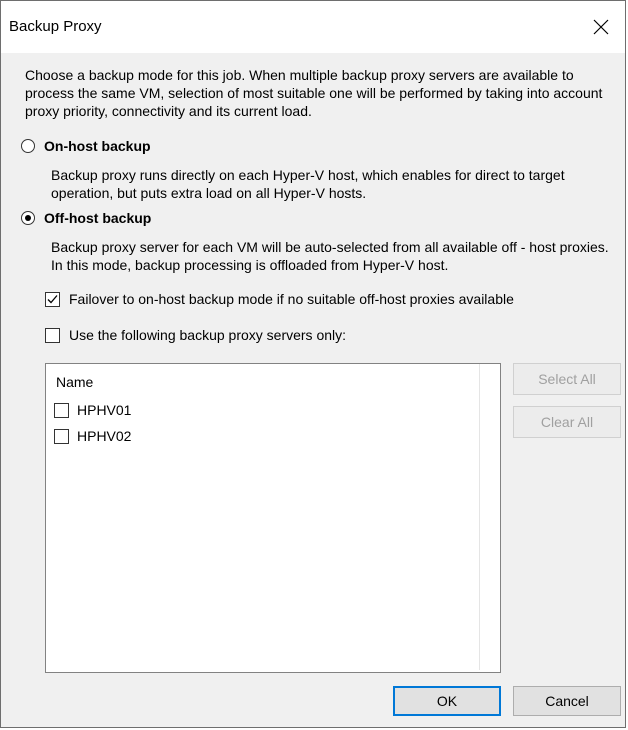 This screenshot has width=628, height=730. I want to click on list-header: Name, so click(263, 381).